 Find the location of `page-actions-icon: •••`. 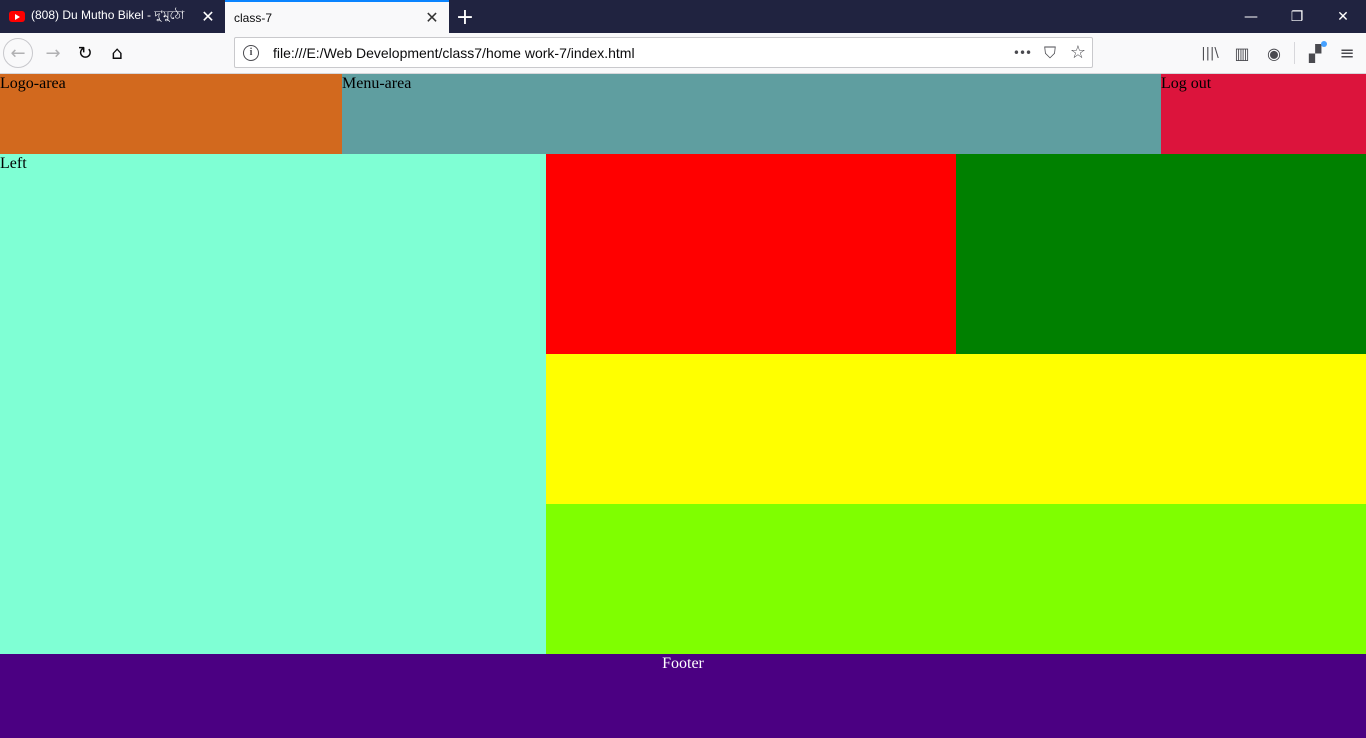

page-actions-icon: ••• is located at coordinates (1022, 53).